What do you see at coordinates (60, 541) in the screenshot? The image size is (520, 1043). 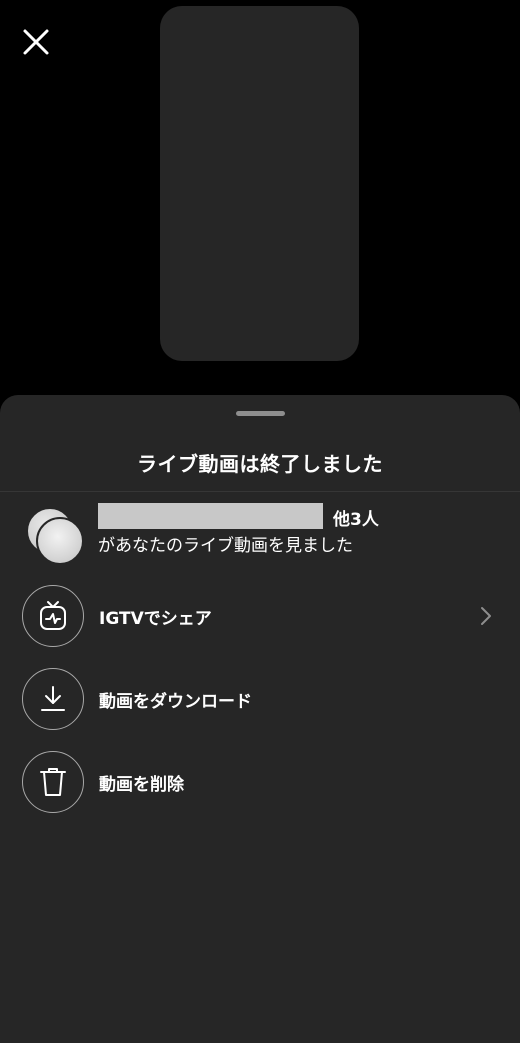 I see `avatar` at bounding box center [60, 541].